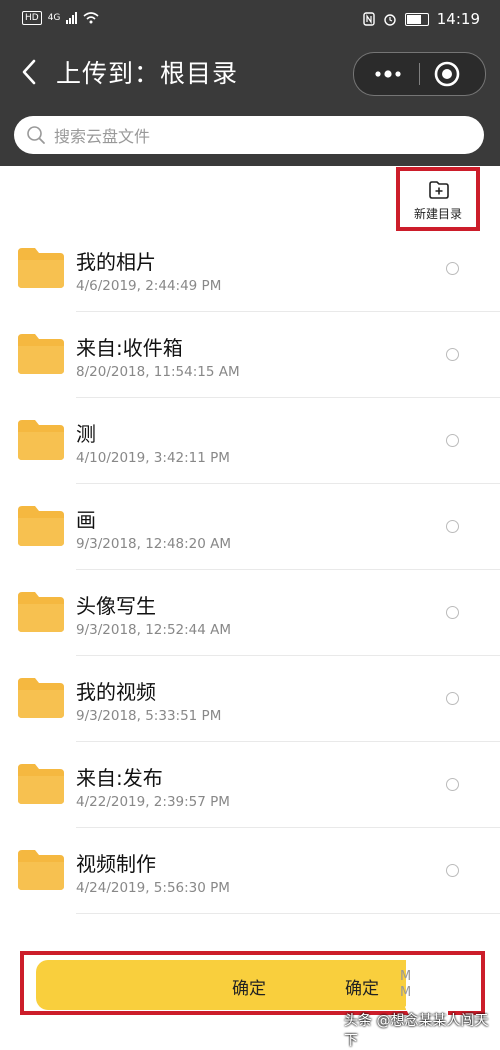  Describe the element at coordinates (362, 989) in the screenshot. I see `confirm-label-duplicate: 确定` at that location.